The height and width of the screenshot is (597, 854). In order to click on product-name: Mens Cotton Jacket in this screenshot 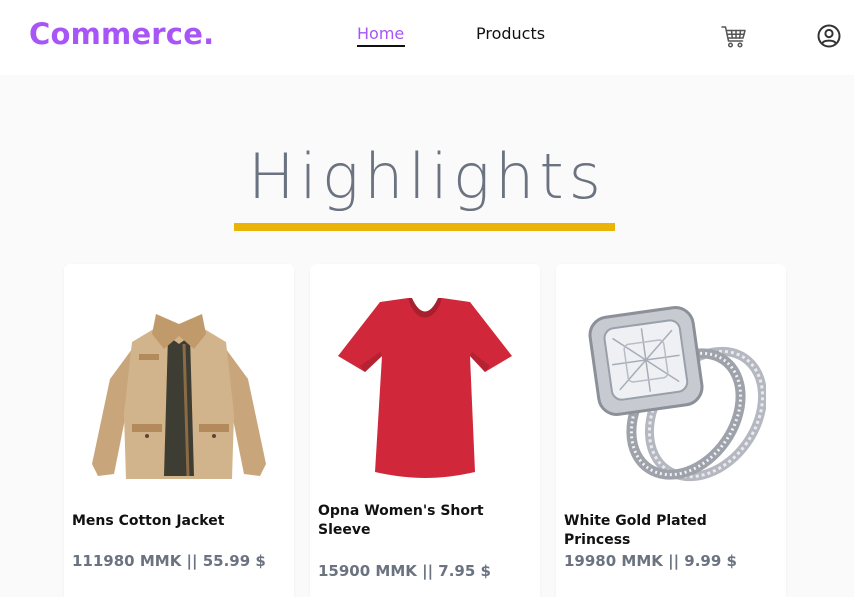, I will do `click(178, 521)`.